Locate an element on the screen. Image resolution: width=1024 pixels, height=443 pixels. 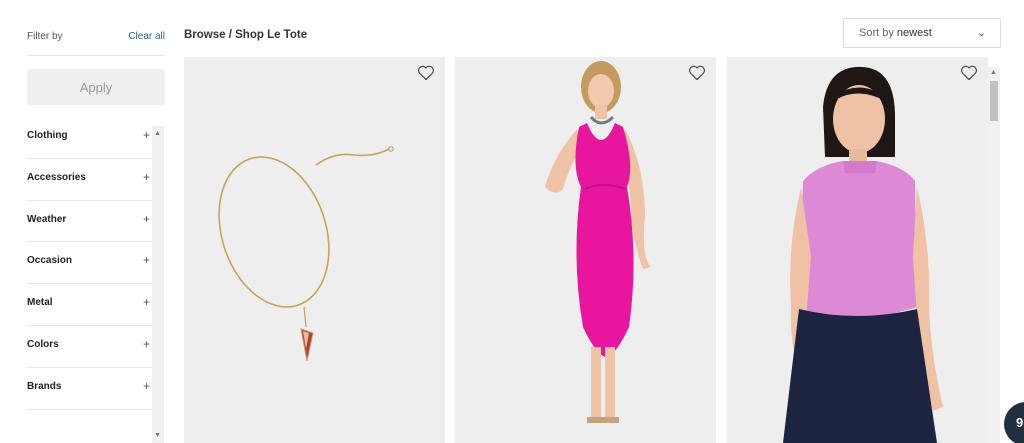
category-label: Occasion is located at coordinates (50, 261).